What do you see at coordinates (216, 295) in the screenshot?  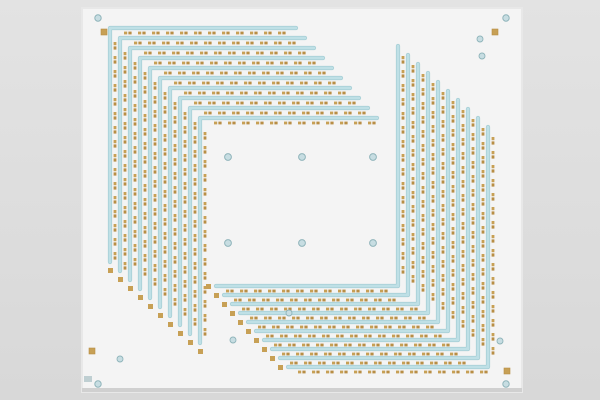 I see `strip-connector-pad` at bounding box center [216, 295].